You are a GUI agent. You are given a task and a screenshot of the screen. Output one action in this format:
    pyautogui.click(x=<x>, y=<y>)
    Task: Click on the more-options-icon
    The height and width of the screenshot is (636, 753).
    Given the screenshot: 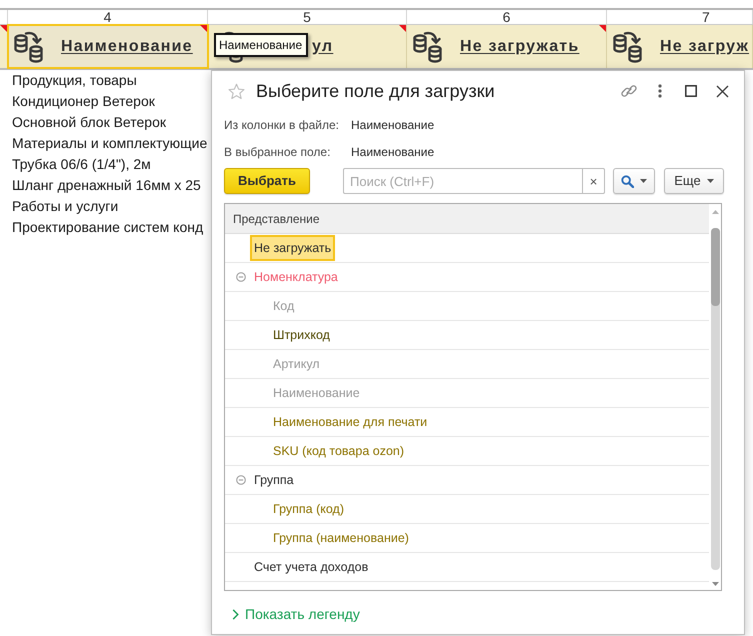 What is the action you would take?
    pyautogui.click(x=660, y=91)
    